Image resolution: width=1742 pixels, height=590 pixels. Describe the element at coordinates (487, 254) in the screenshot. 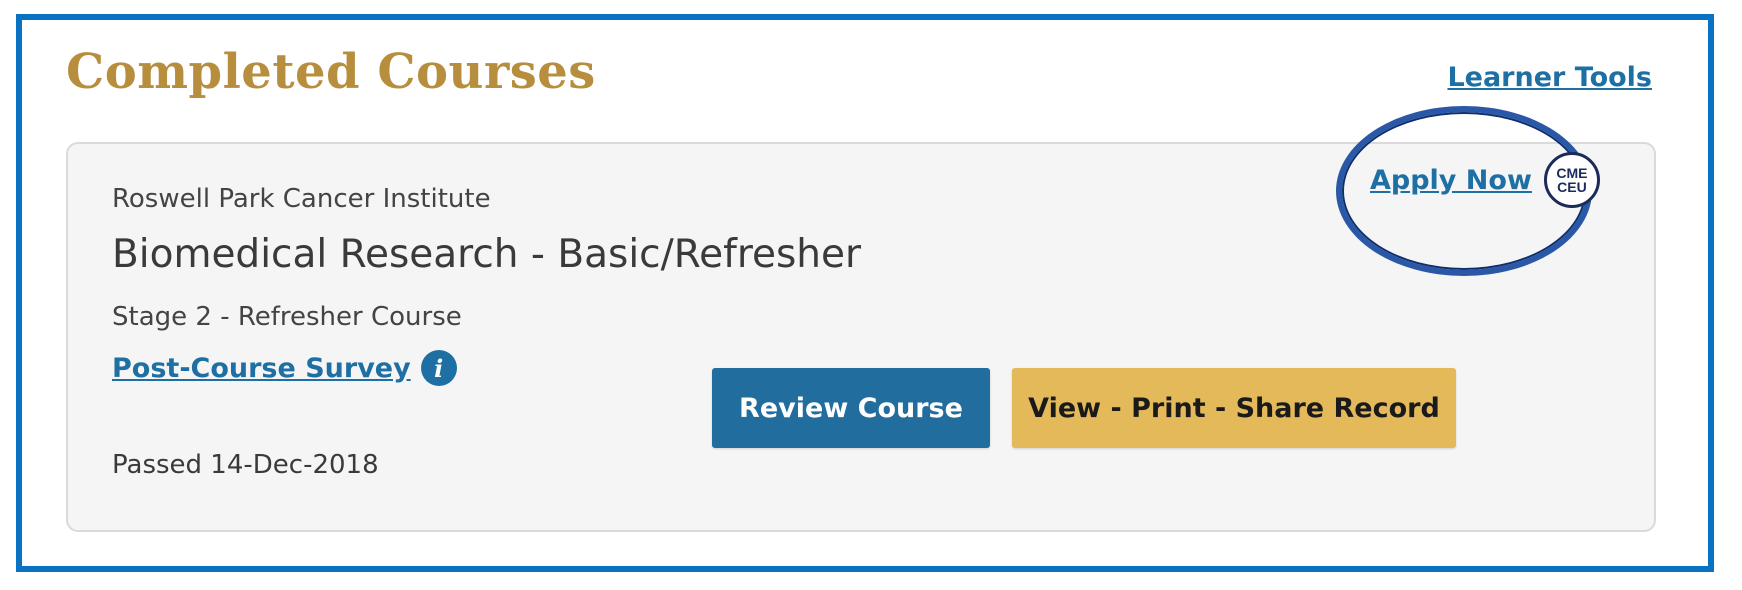

I see `course-title: Biomedical Research - Basic/Refresher` at that location.